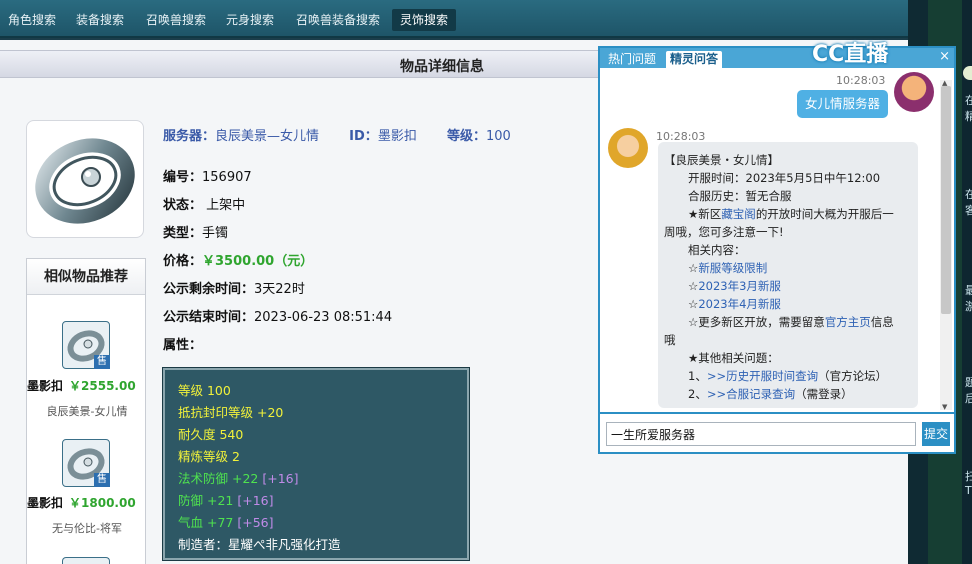 The width and height of the screenshot is (972, 564). What do you see at coordinates (732, 268) in the screenshot?
I see `new-server-level-link: 新服等级限制` at bounding box center [732, 268].